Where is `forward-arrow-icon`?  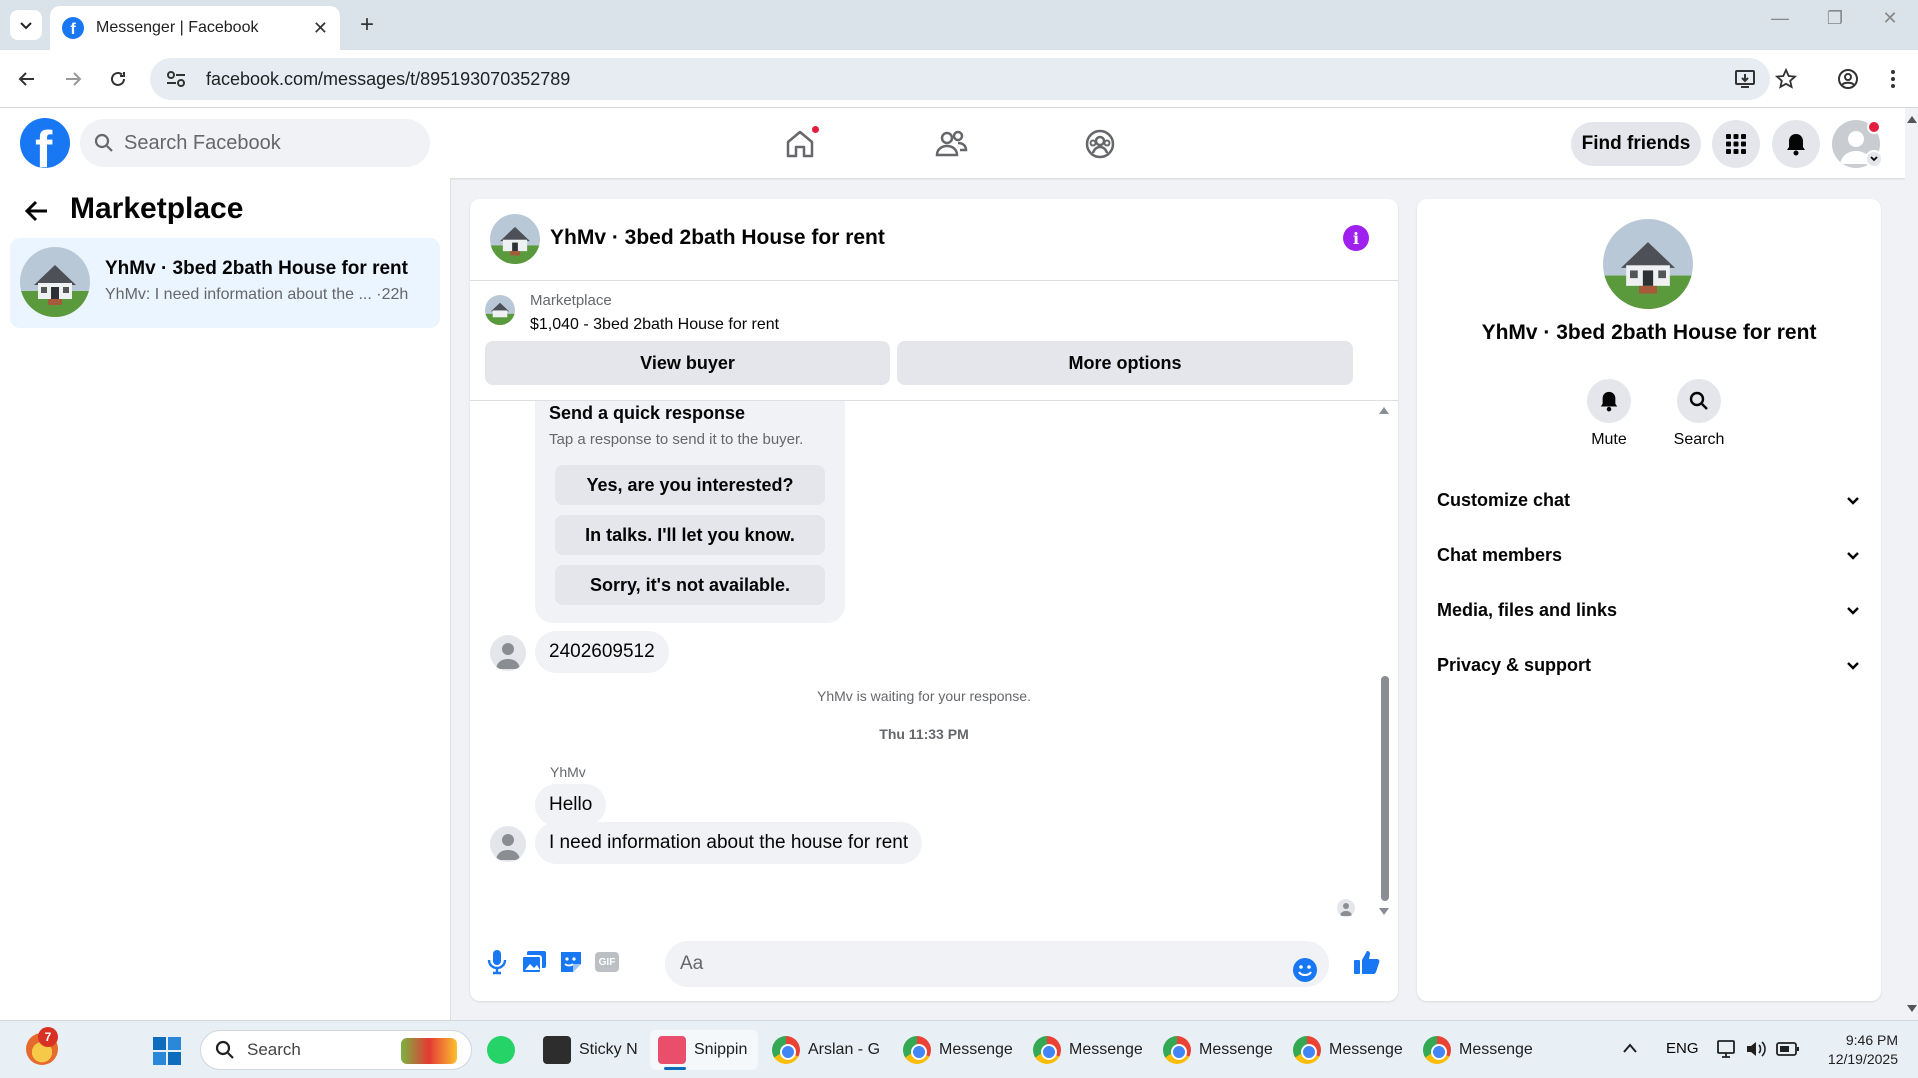 forward-arrow-icon is located at coordinates (74, 79).